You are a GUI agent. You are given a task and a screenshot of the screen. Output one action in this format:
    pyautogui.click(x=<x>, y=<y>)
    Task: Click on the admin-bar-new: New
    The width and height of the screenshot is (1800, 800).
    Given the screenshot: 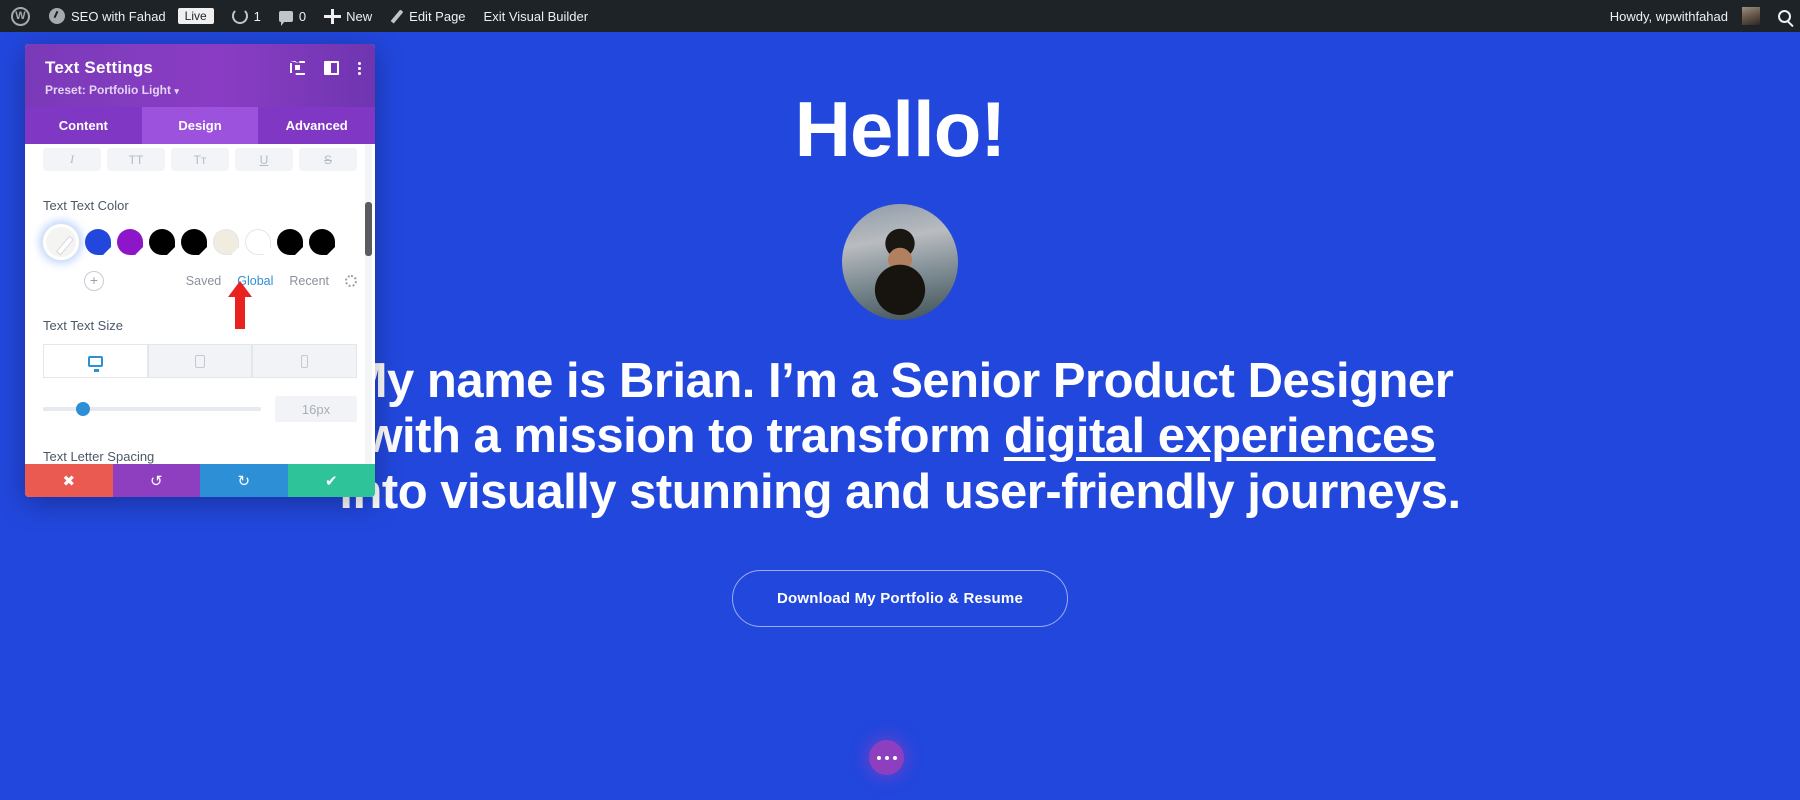 What is the action you would take?
    pyautogui.click(x=348, y=16)
    